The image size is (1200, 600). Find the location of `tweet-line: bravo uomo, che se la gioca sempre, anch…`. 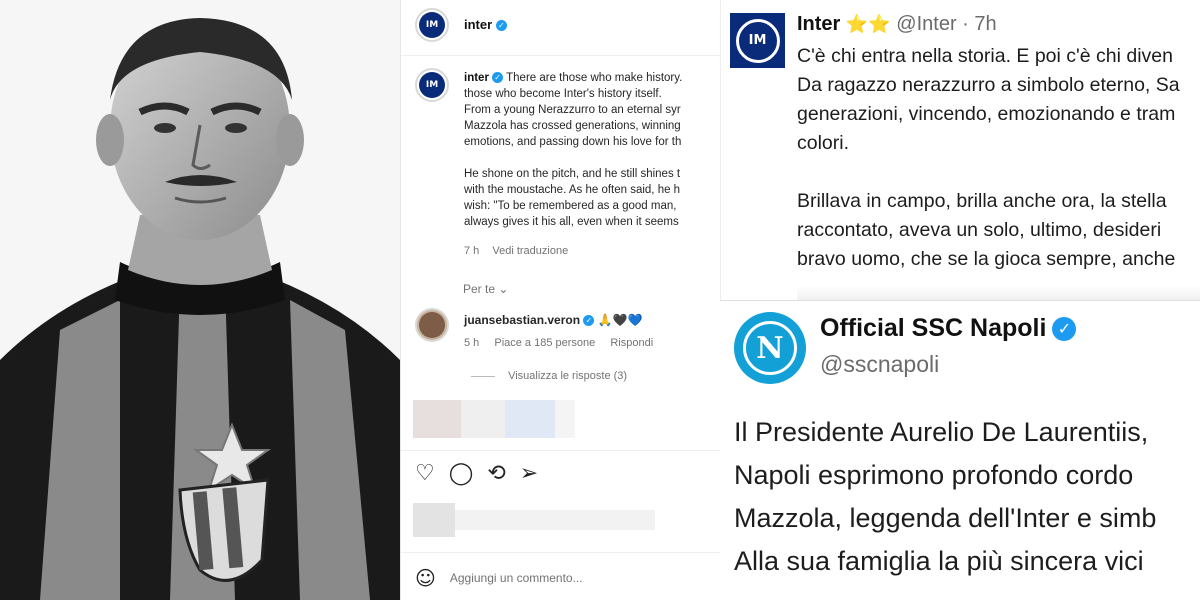

tweet-line: bravo uomo, che se la gioca sempre, anch… is located at coordinates (986, 259).